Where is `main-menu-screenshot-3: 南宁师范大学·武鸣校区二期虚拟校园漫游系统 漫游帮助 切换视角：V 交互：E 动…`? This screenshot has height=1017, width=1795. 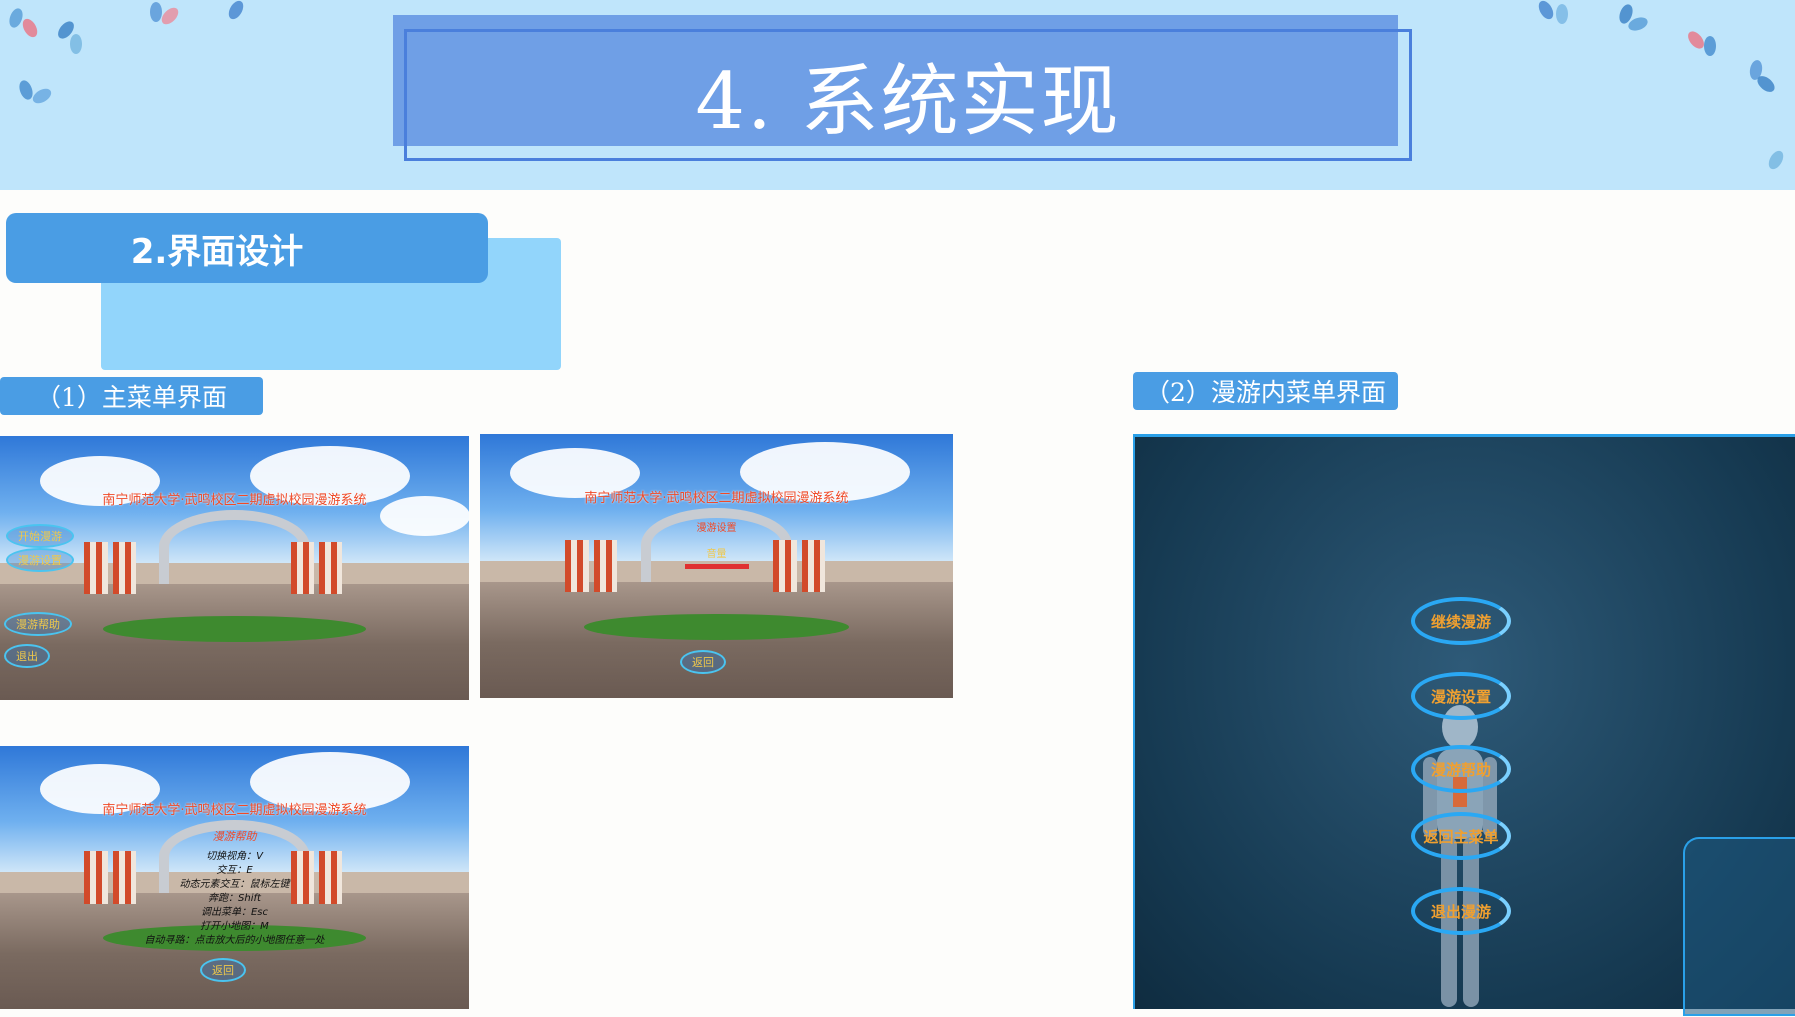 main-menu-screenshot-3: 南宁师范大学·武鸣校区二期虚拟校园漫游系统 漫游帮助 切换视角：V 交互：E 动… is located at coordinates (234, 877).